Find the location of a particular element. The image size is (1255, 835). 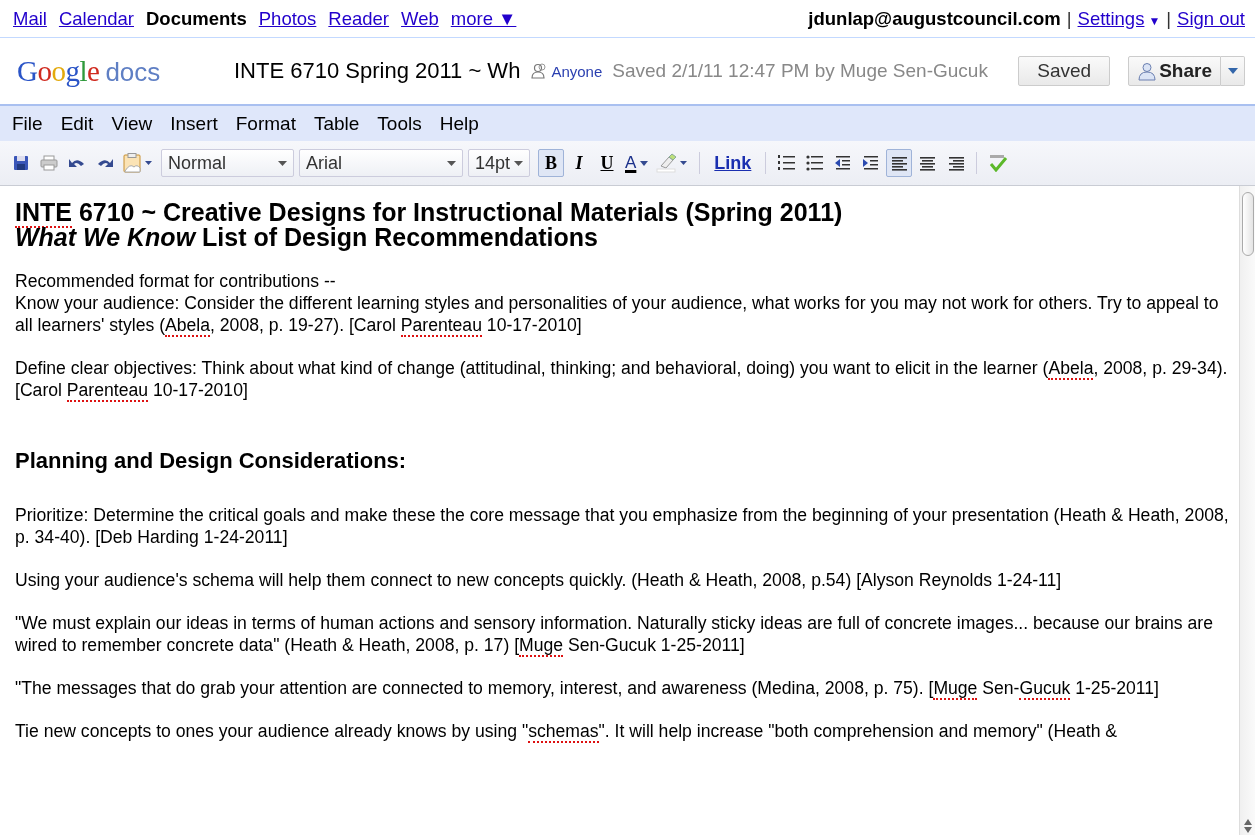

scroll-down-arrow-icon is located at coordinates (1247, 830).